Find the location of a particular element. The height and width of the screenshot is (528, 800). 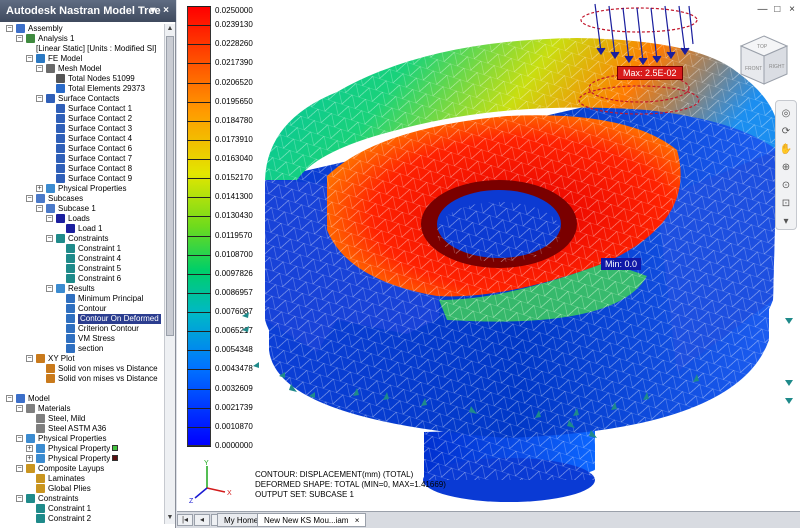

tree-item: Constraint 2 is located at coordinates (82, 519).